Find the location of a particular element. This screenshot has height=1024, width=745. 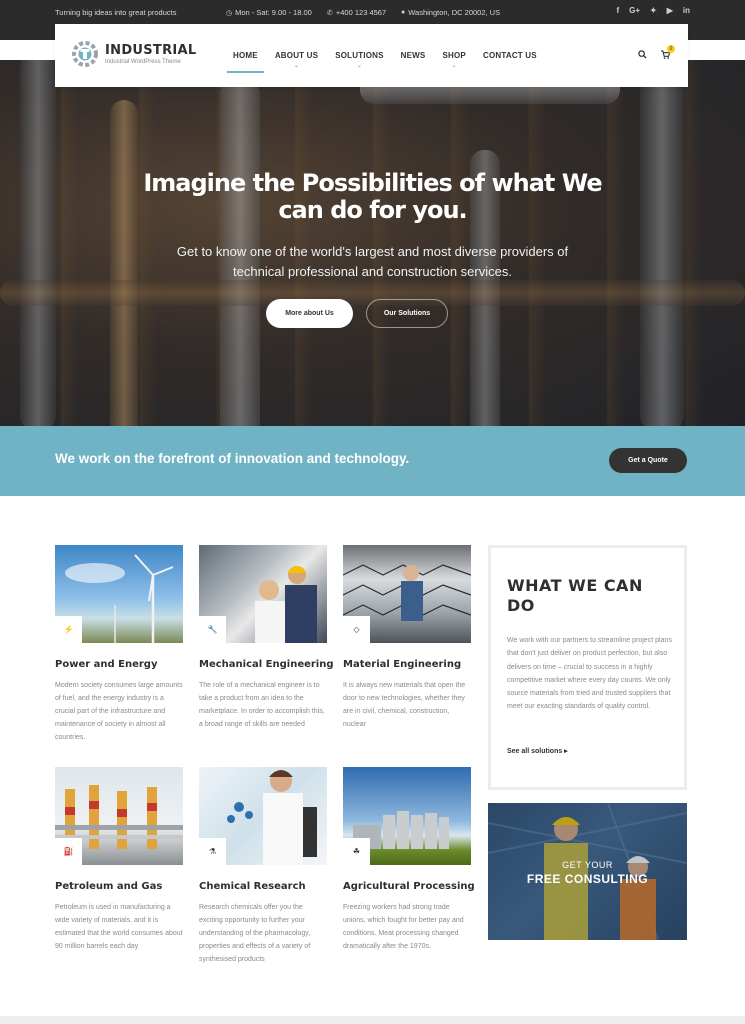

service-title: Material Engineering is located at coordinates (407, 664).